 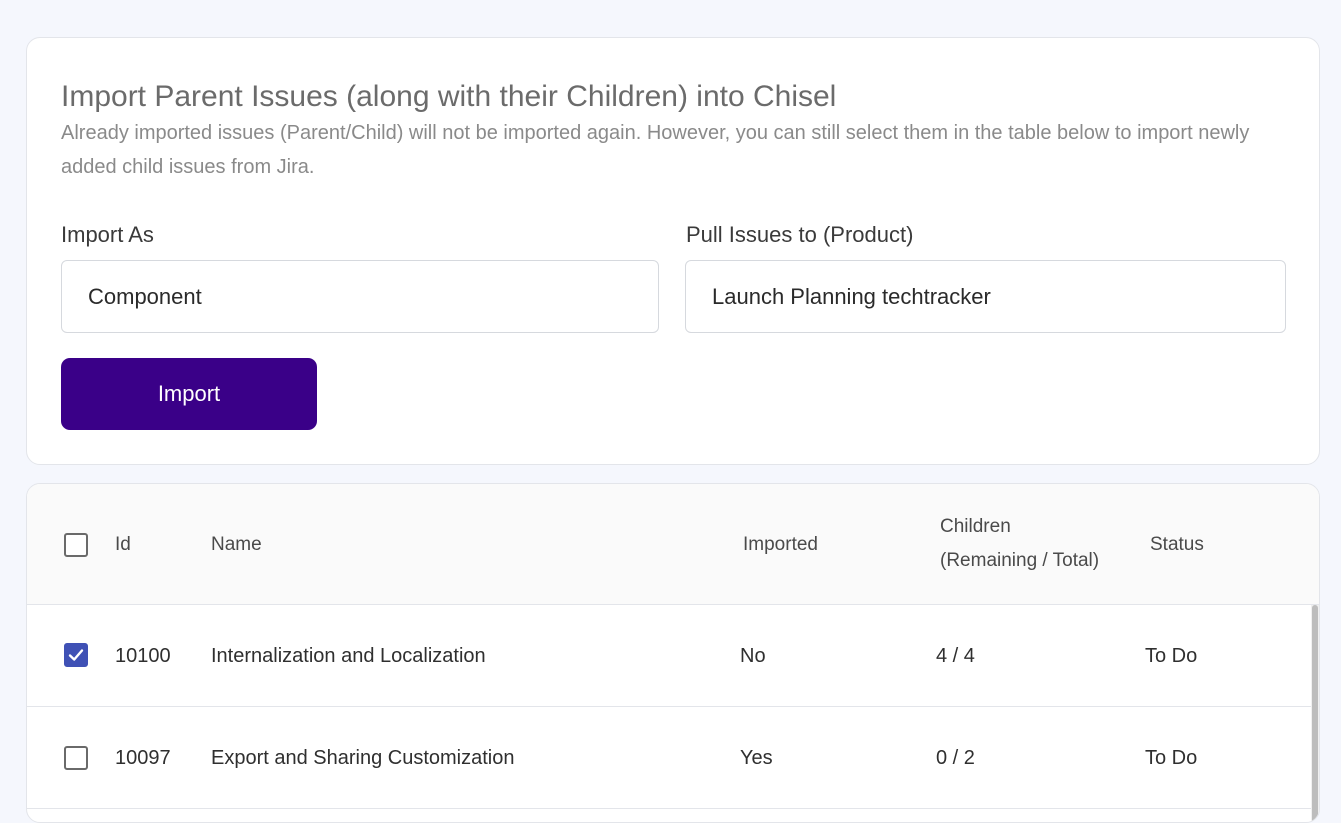 I want to click on header-imported: Imported, so click(x=780, y=545).